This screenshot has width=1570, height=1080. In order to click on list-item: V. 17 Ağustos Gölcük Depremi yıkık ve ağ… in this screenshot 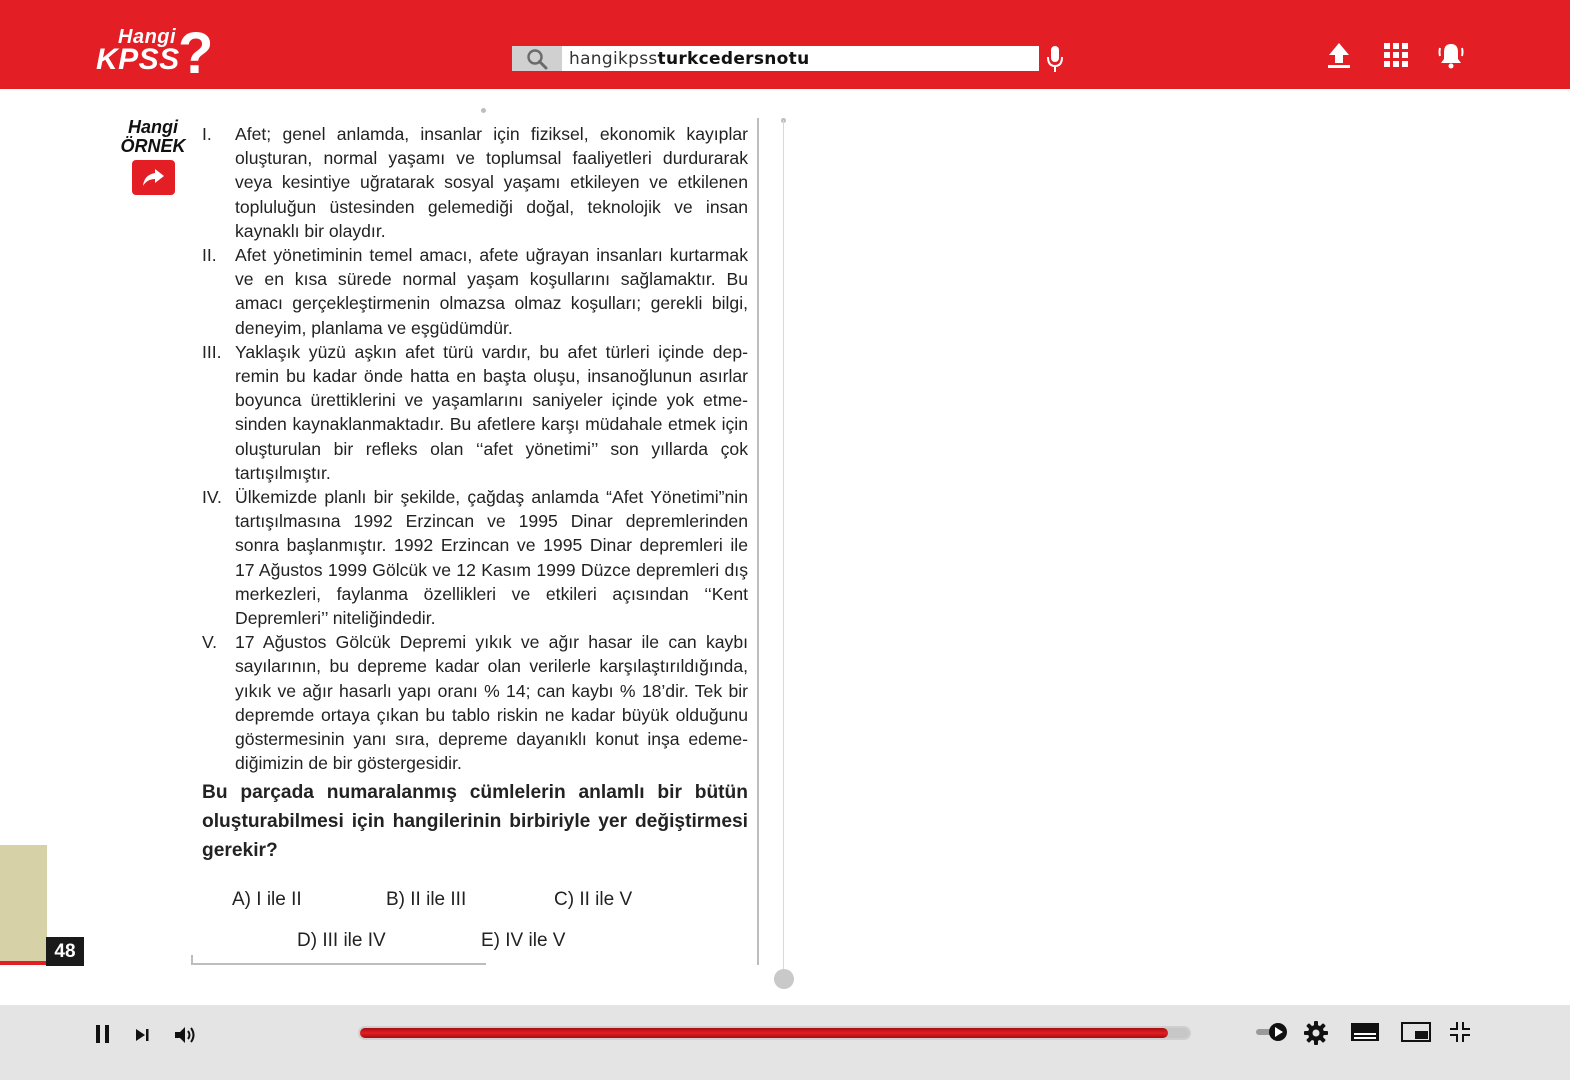, I will do `click(475, 702)`.